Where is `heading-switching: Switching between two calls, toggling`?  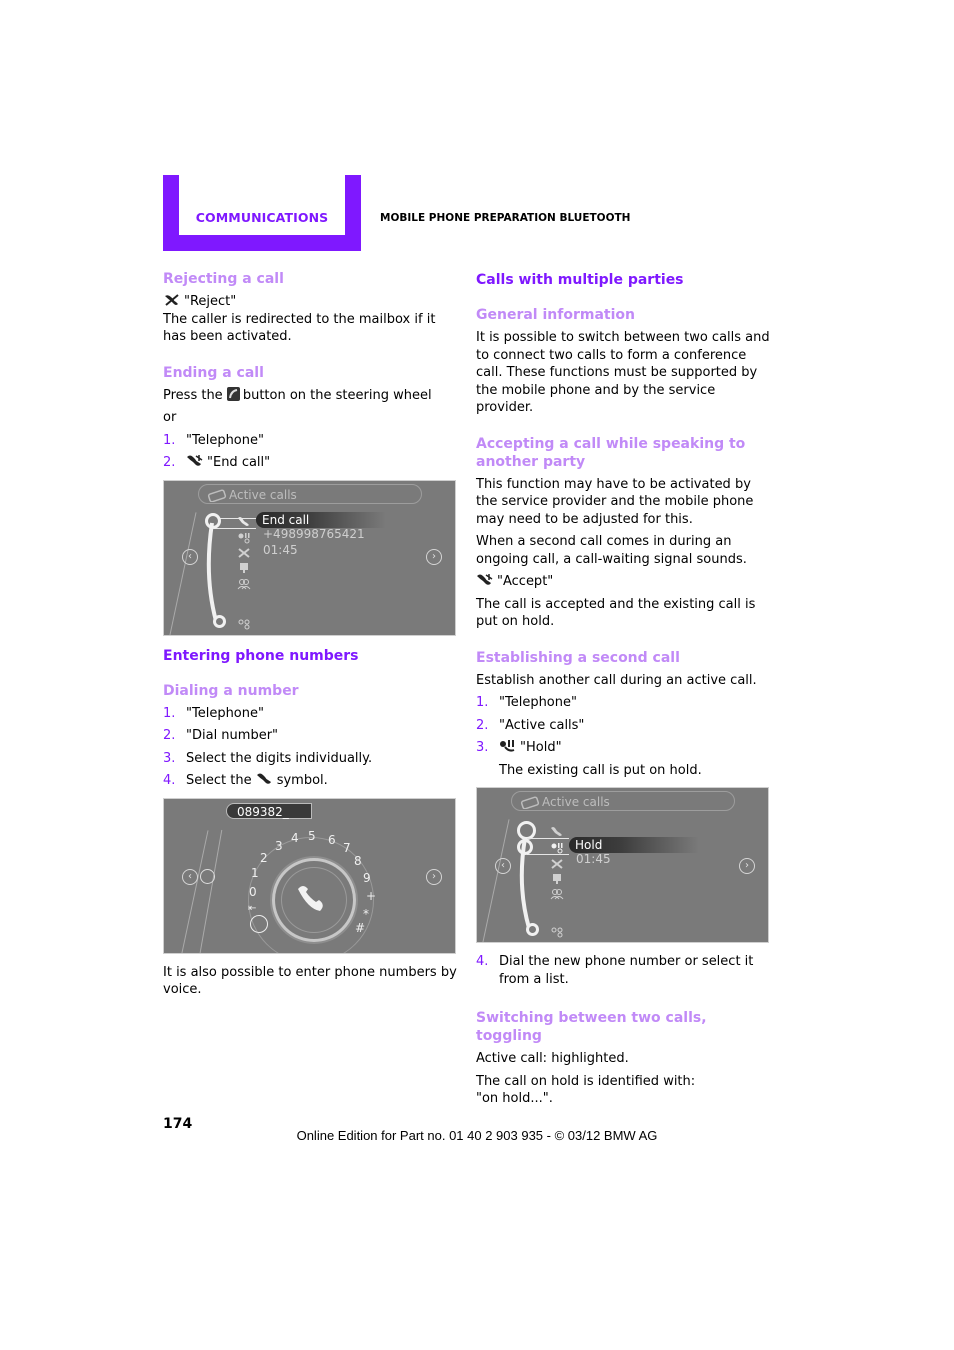 heading-switching: Switching between two calls, toggling is located at coordinates (591, 1027).